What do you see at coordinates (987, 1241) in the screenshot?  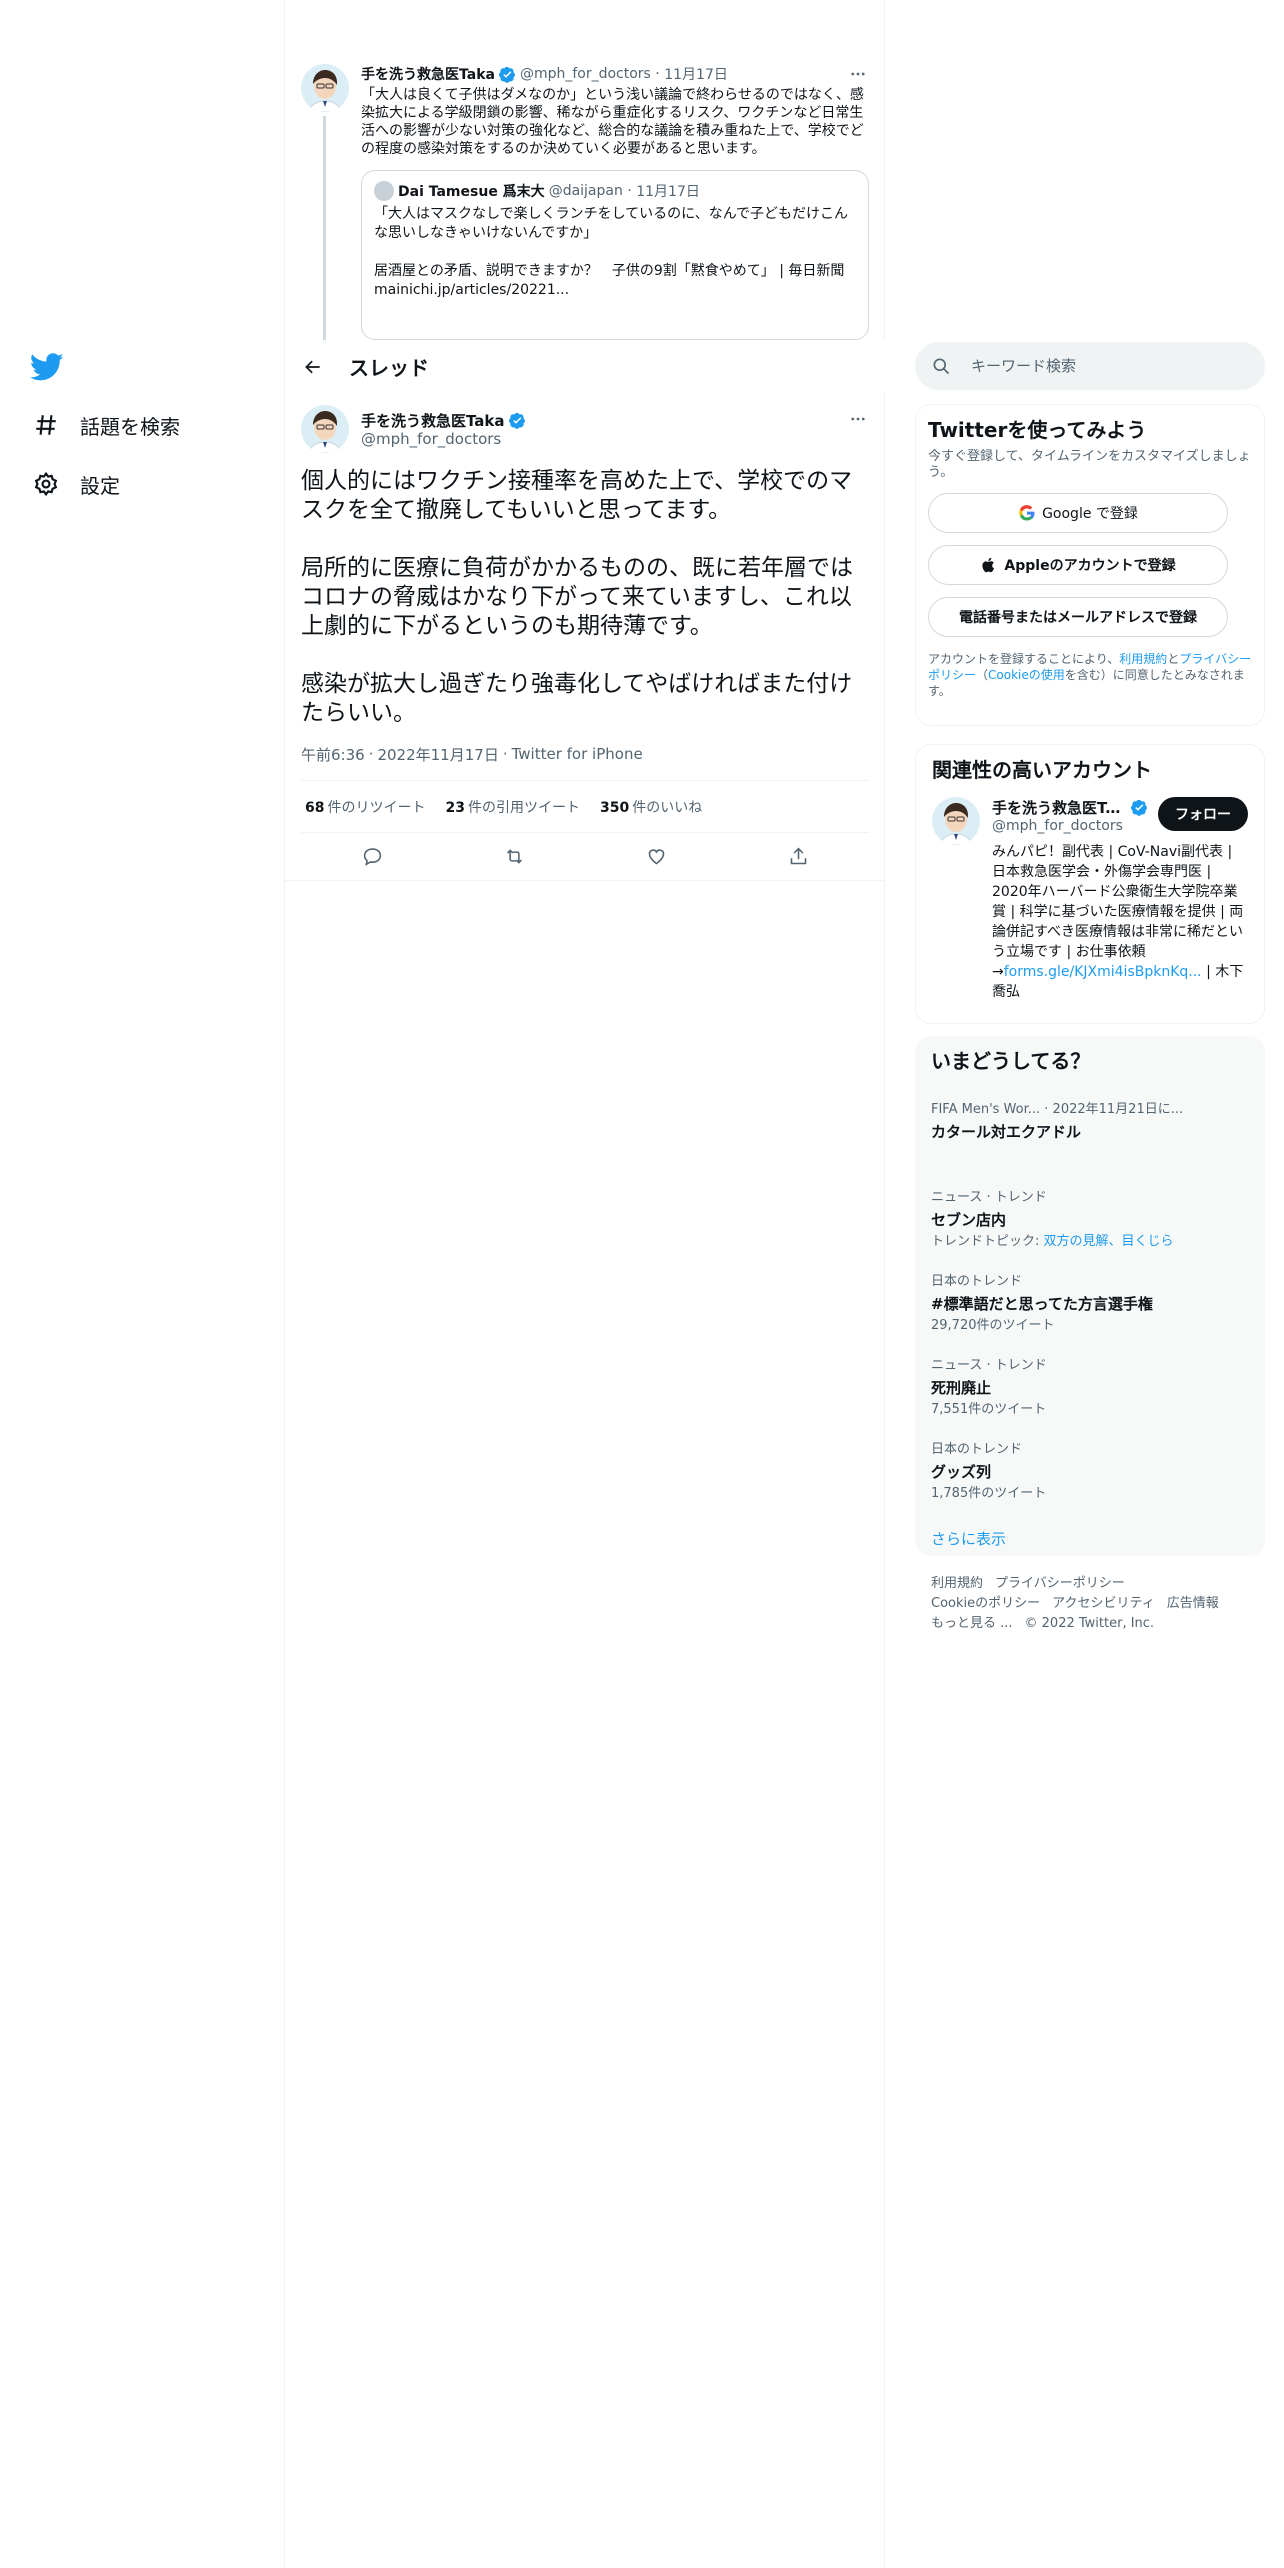 I see `trend-topic-prefix: トレンドトピック:` at bounding box center [987, 1241].